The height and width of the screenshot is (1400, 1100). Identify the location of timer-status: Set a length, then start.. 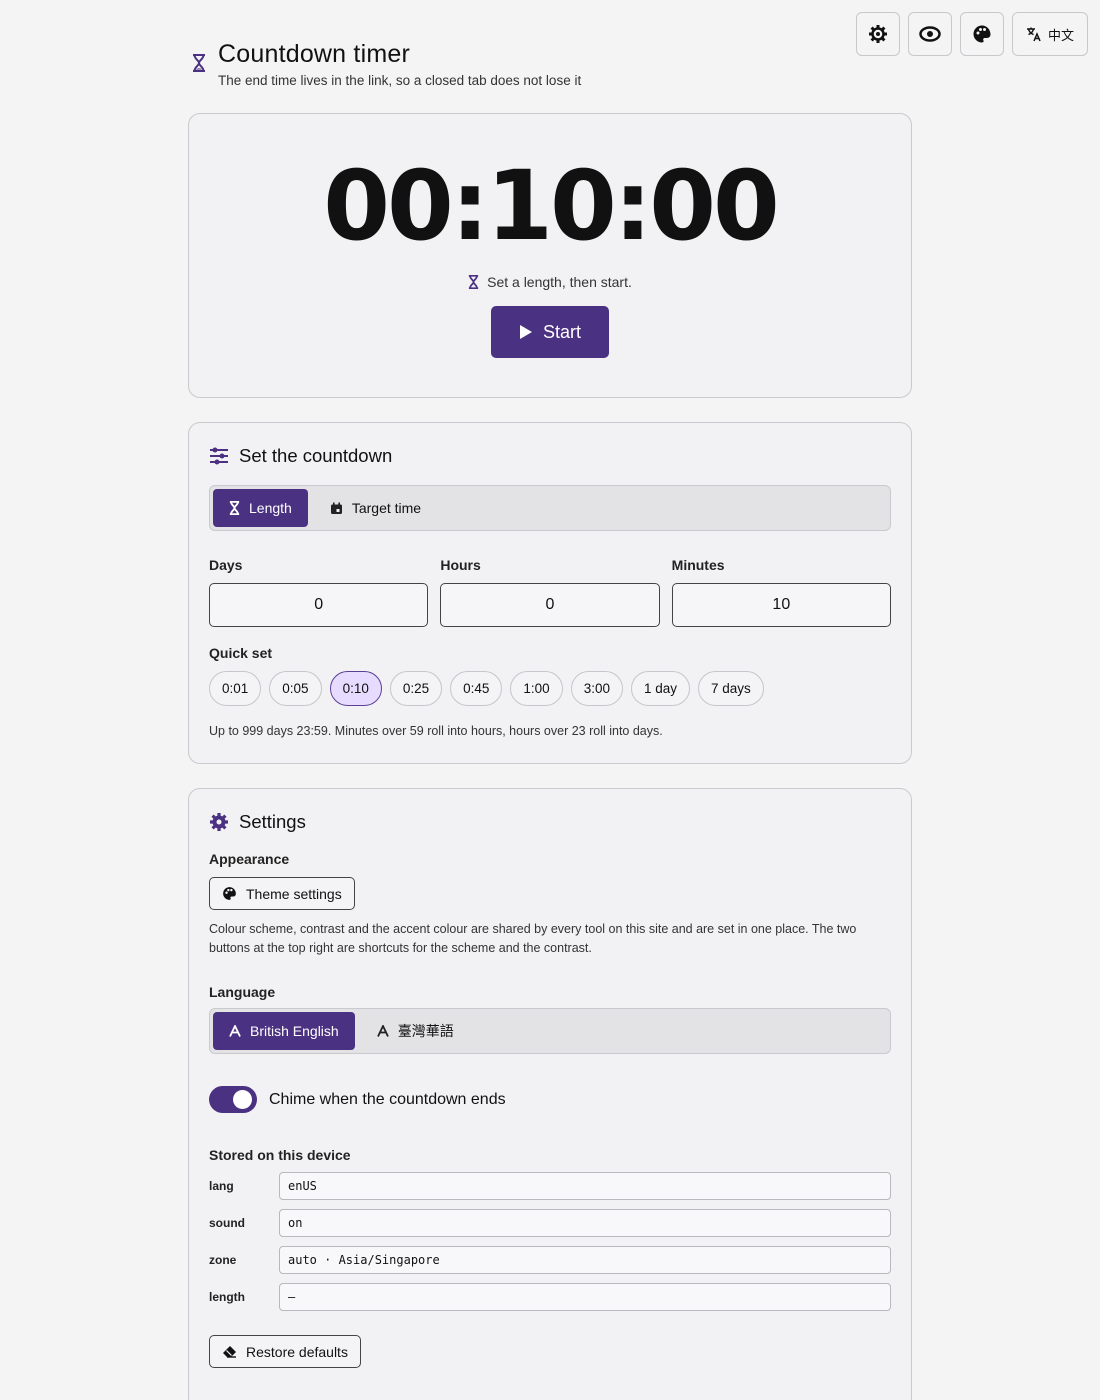
(550, 282).